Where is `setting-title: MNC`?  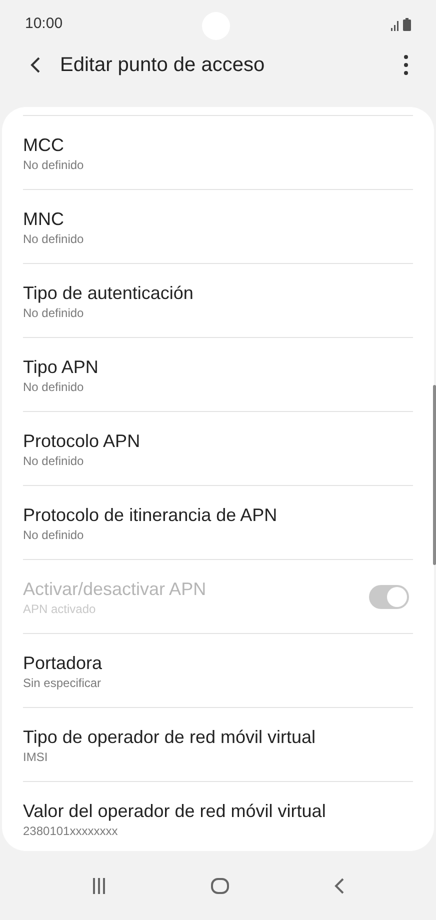 setting-title: MNC is located at coordinates (44, 219).